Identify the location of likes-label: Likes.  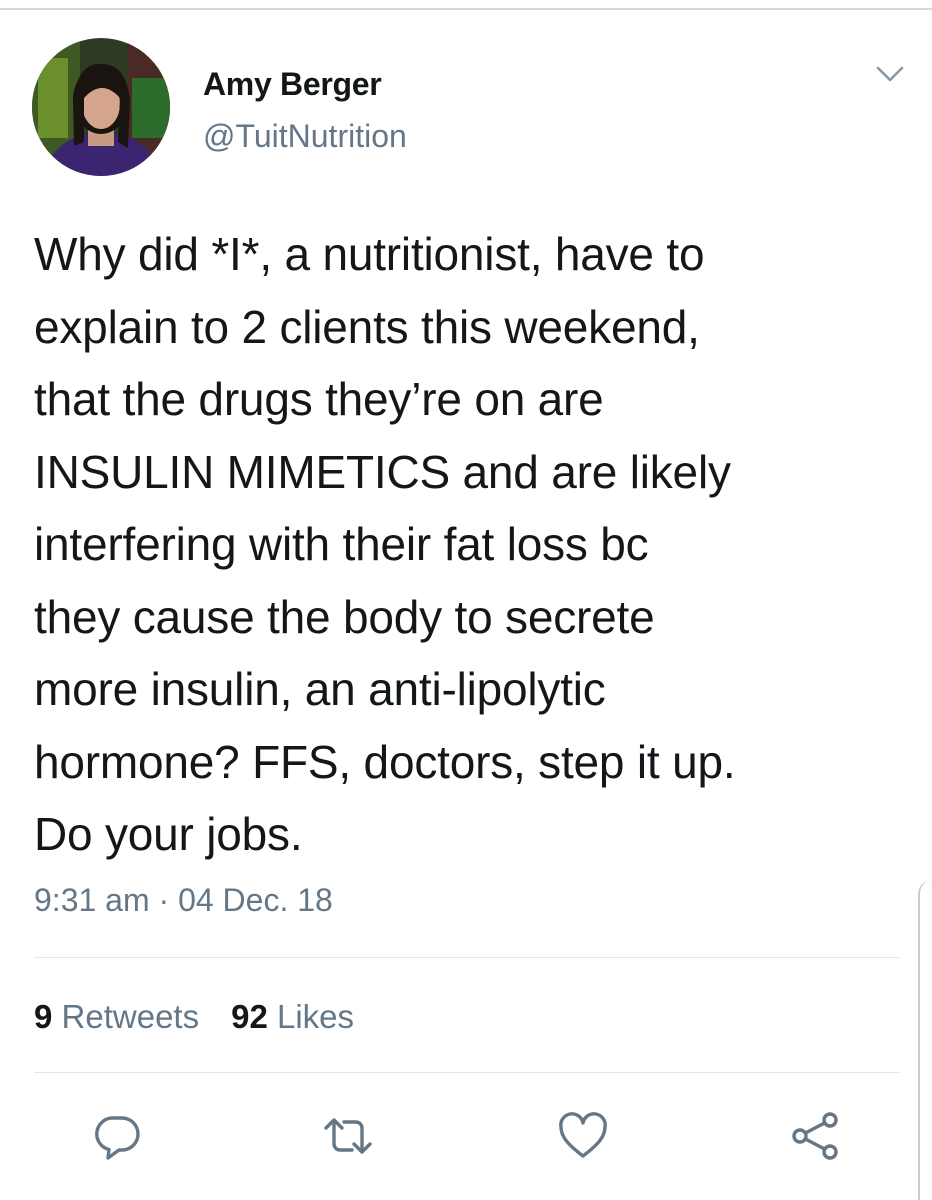
(315, 1016).